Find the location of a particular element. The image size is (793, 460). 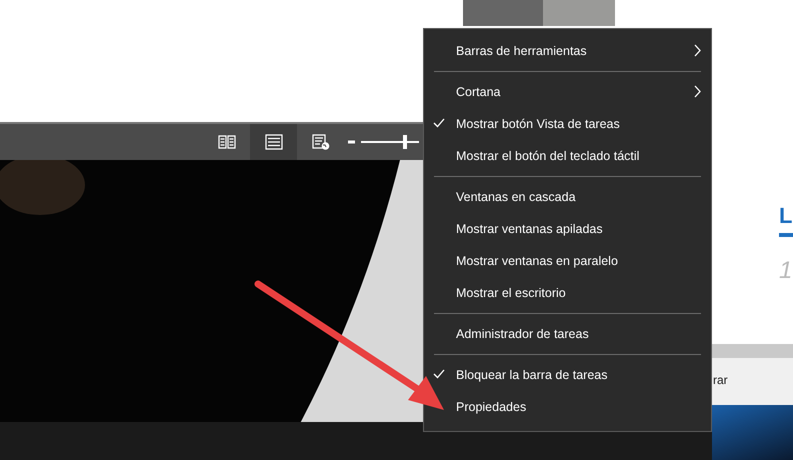

menu-item: Barras de herramientas is located at coordinates (567, 51).